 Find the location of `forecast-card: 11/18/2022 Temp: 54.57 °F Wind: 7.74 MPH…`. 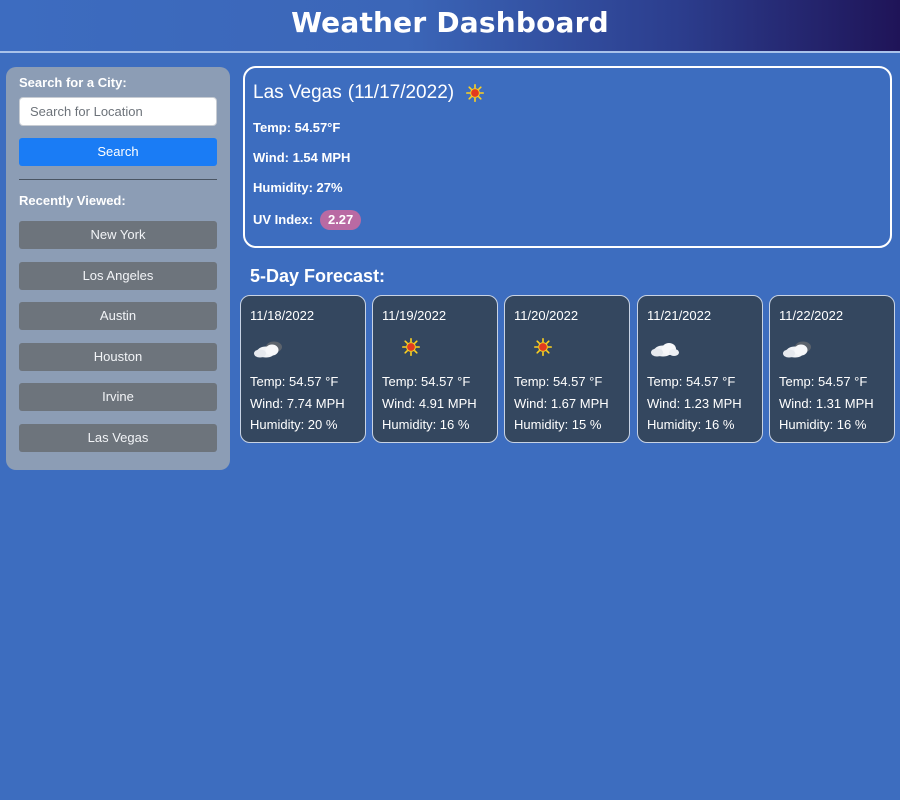

forecast-card: 11/18/2022 Temp: 54.57 °F Wind: 7.74 MPH… is located at coordinates (303, 369).